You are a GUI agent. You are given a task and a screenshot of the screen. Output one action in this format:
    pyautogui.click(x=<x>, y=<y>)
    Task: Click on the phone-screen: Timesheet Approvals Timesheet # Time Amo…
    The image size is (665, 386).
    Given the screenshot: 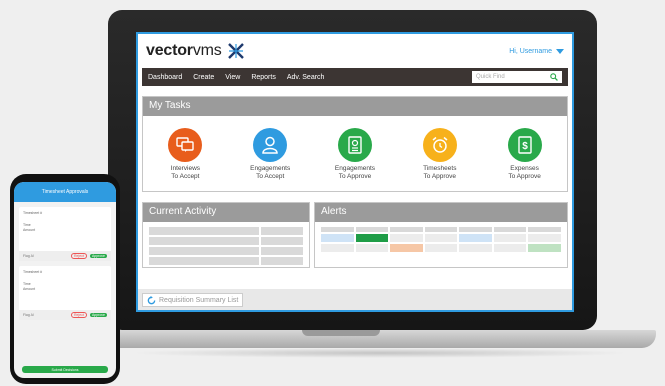 What is the action you would take?
    pyautogui.click(x=65, y=280)
    